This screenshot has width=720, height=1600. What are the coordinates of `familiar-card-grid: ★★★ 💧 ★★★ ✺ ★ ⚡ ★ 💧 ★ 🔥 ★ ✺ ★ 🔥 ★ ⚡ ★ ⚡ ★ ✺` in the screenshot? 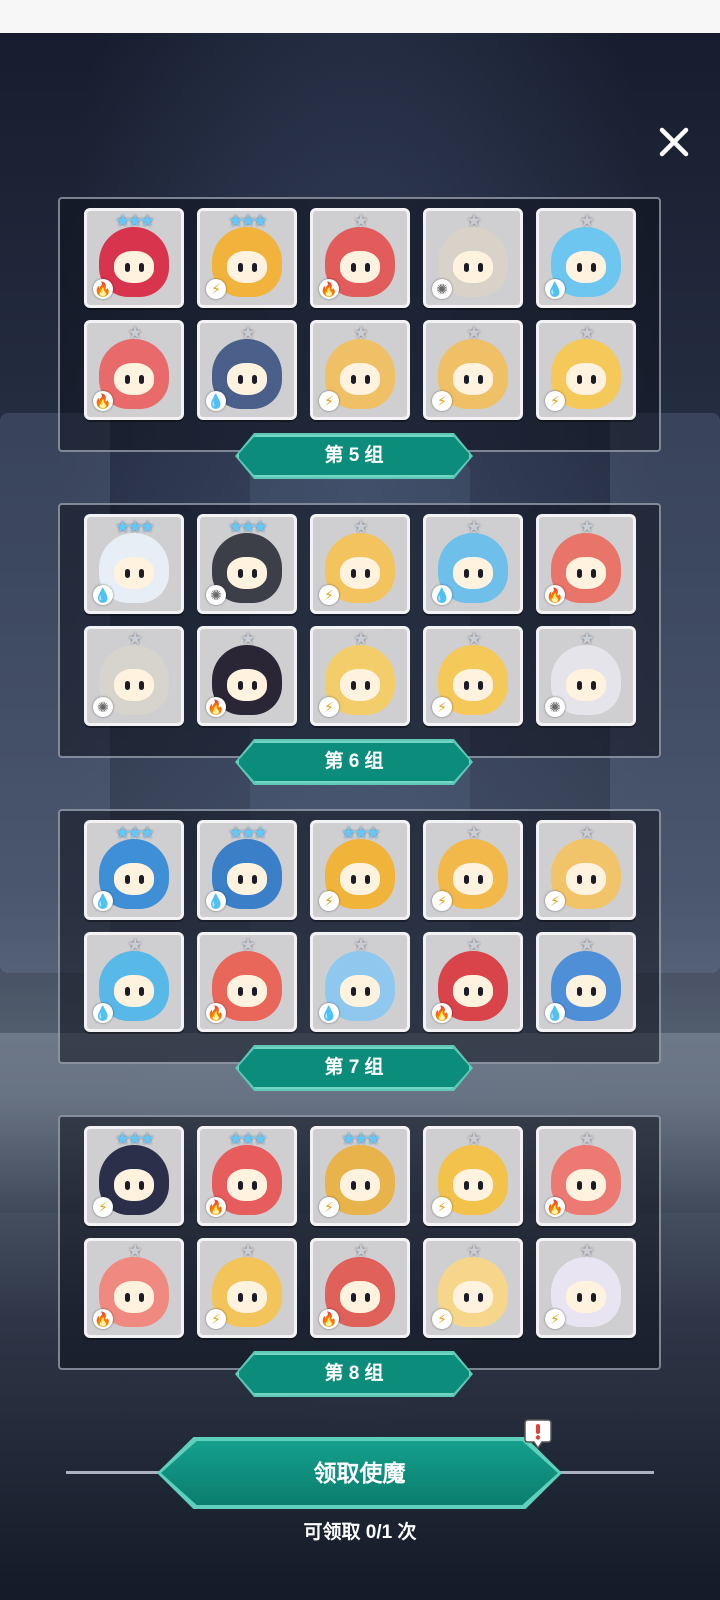 It's located at (360, 620).